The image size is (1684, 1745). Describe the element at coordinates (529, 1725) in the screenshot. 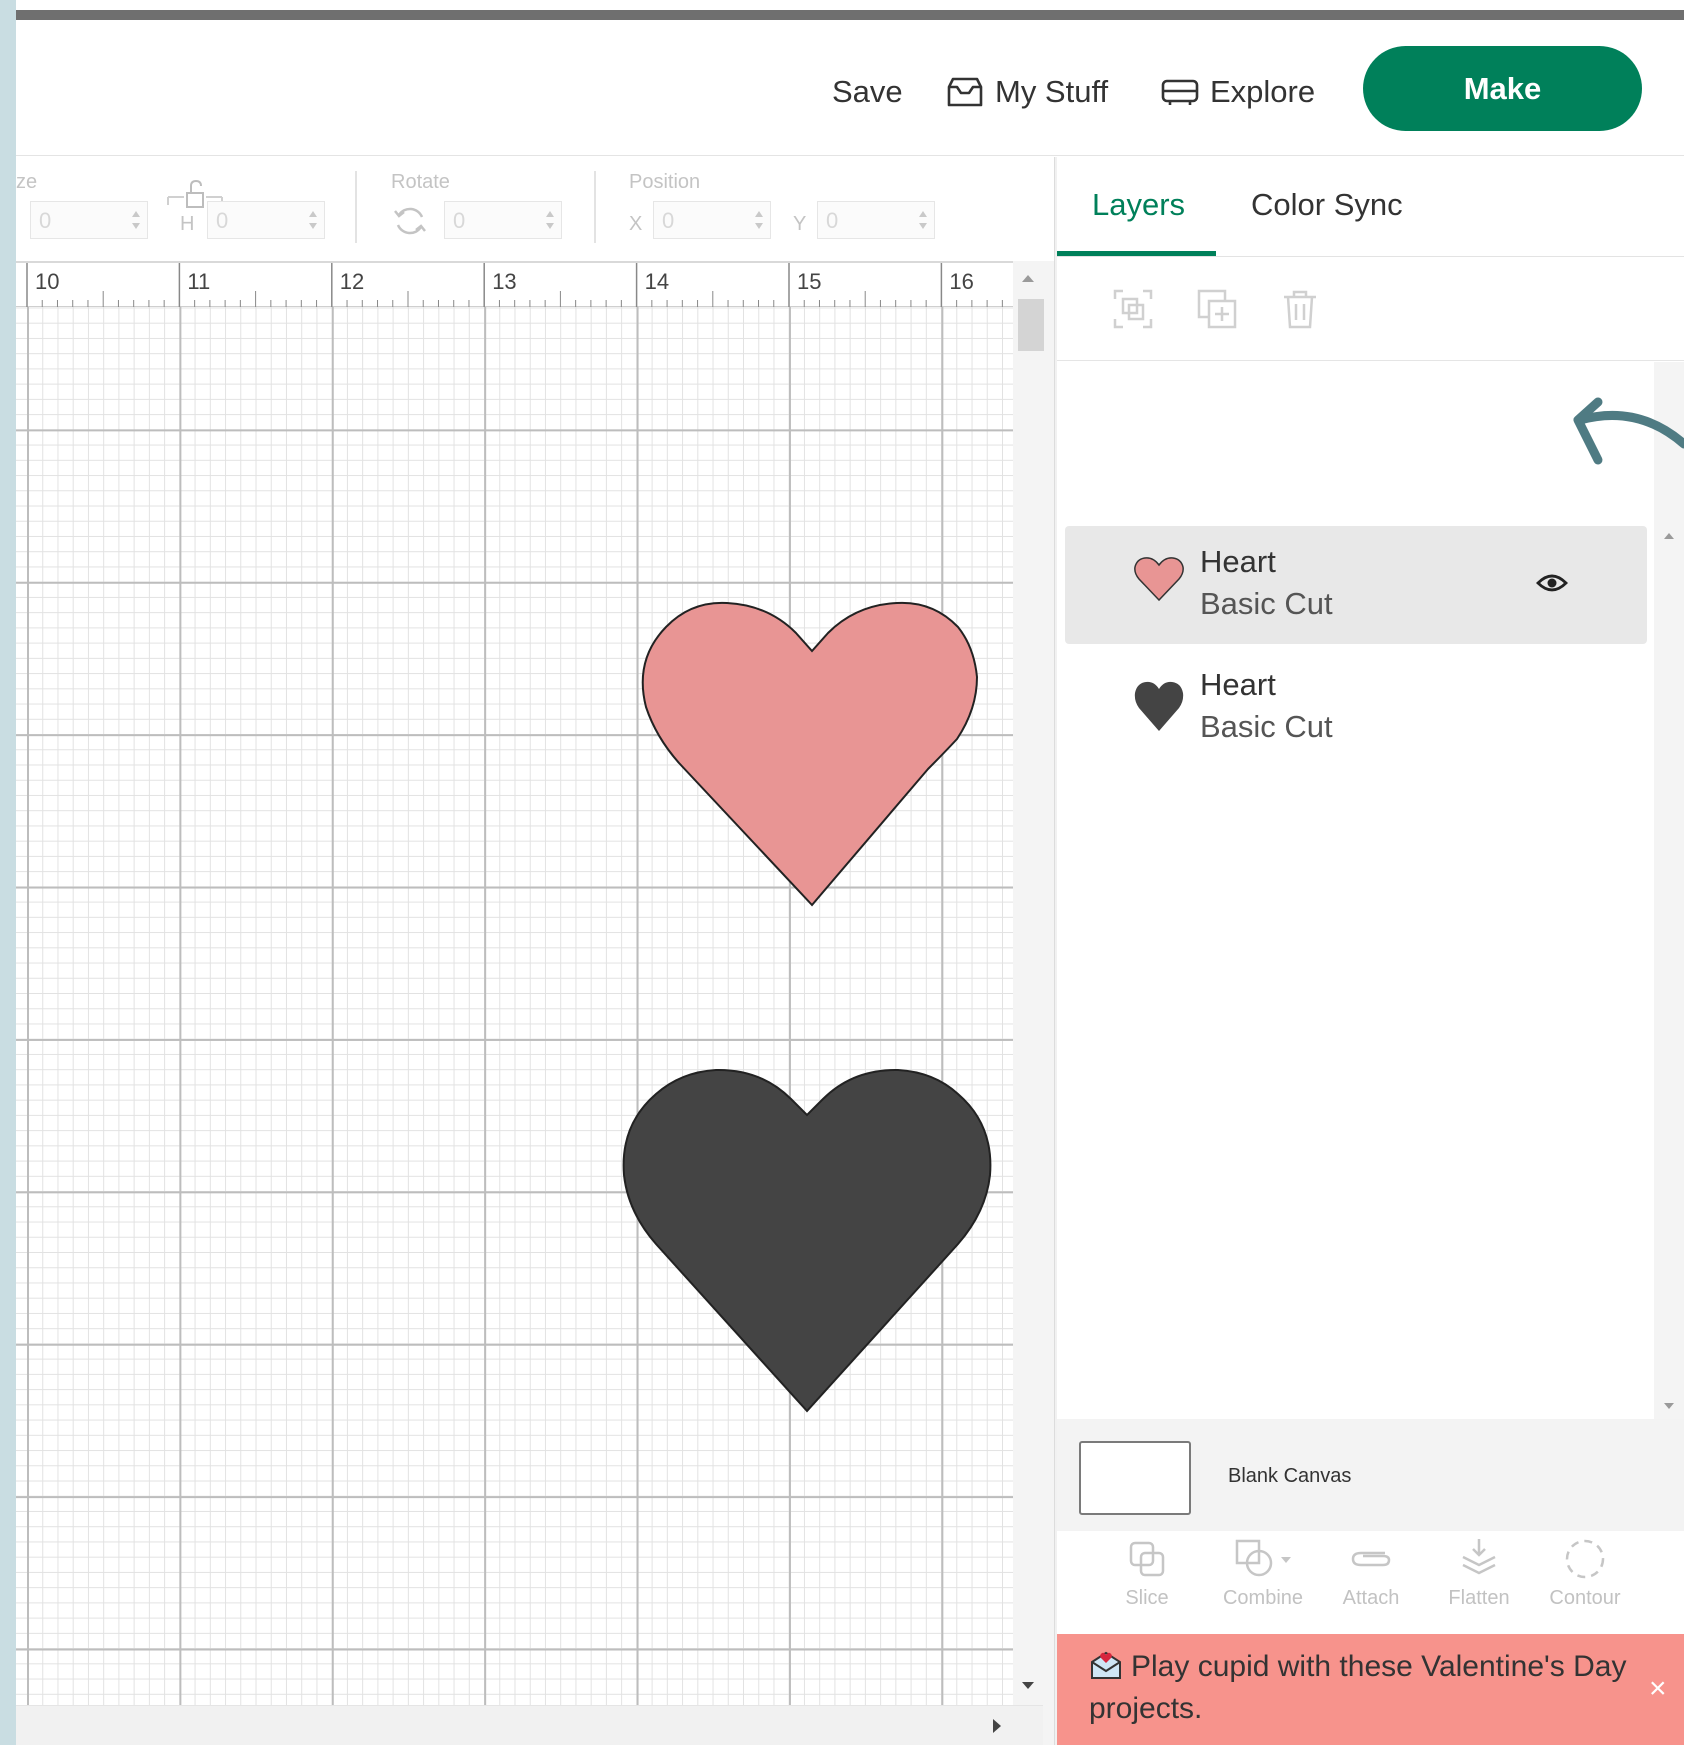

I see `horizontal-scrollbar` at that location.